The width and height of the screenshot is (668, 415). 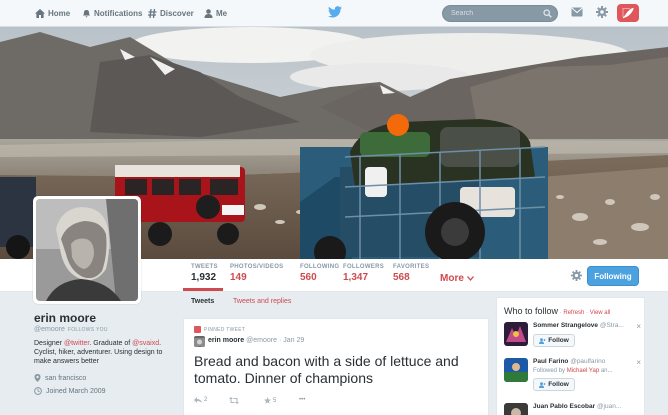 What do you see at coordinates (565, 325) in the screenshot?
I see `suggestion-name: Sommer Strangelove` at bounding box center [565, 325].